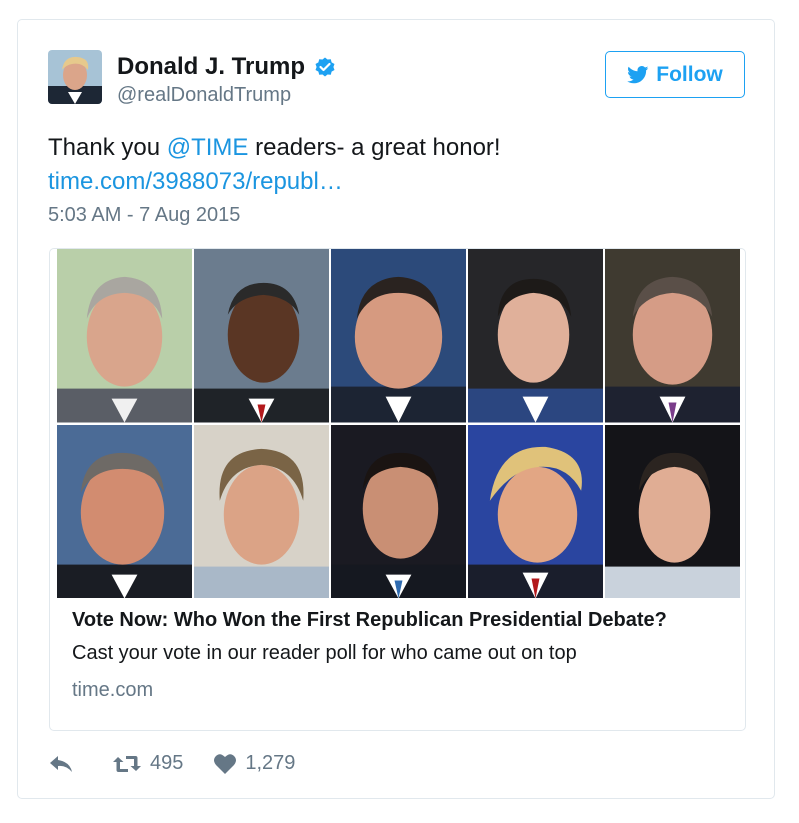  I want to click on like-count: 1,279, so click(270, 763).